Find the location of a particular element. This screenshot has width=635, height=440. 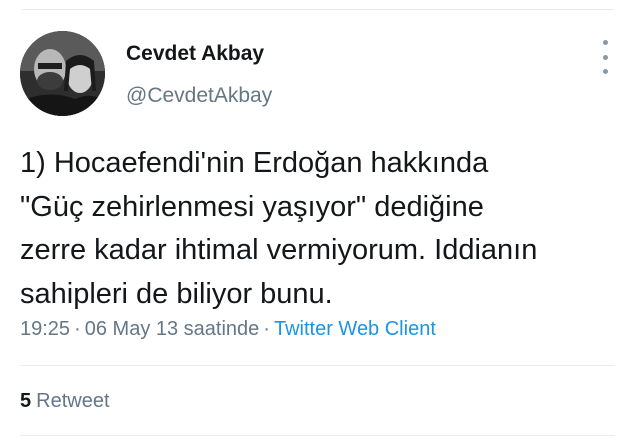

avatar-photo is located at coordinates (62, 73).